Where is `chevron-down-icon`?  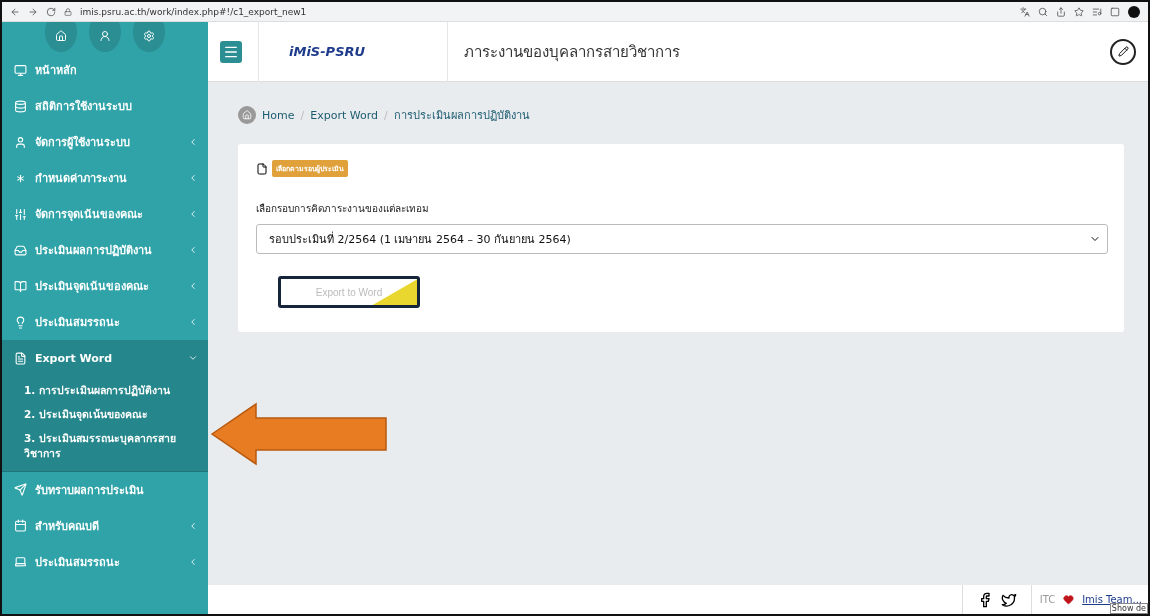 chevron-down-icon is located at coordinates (193, 358).